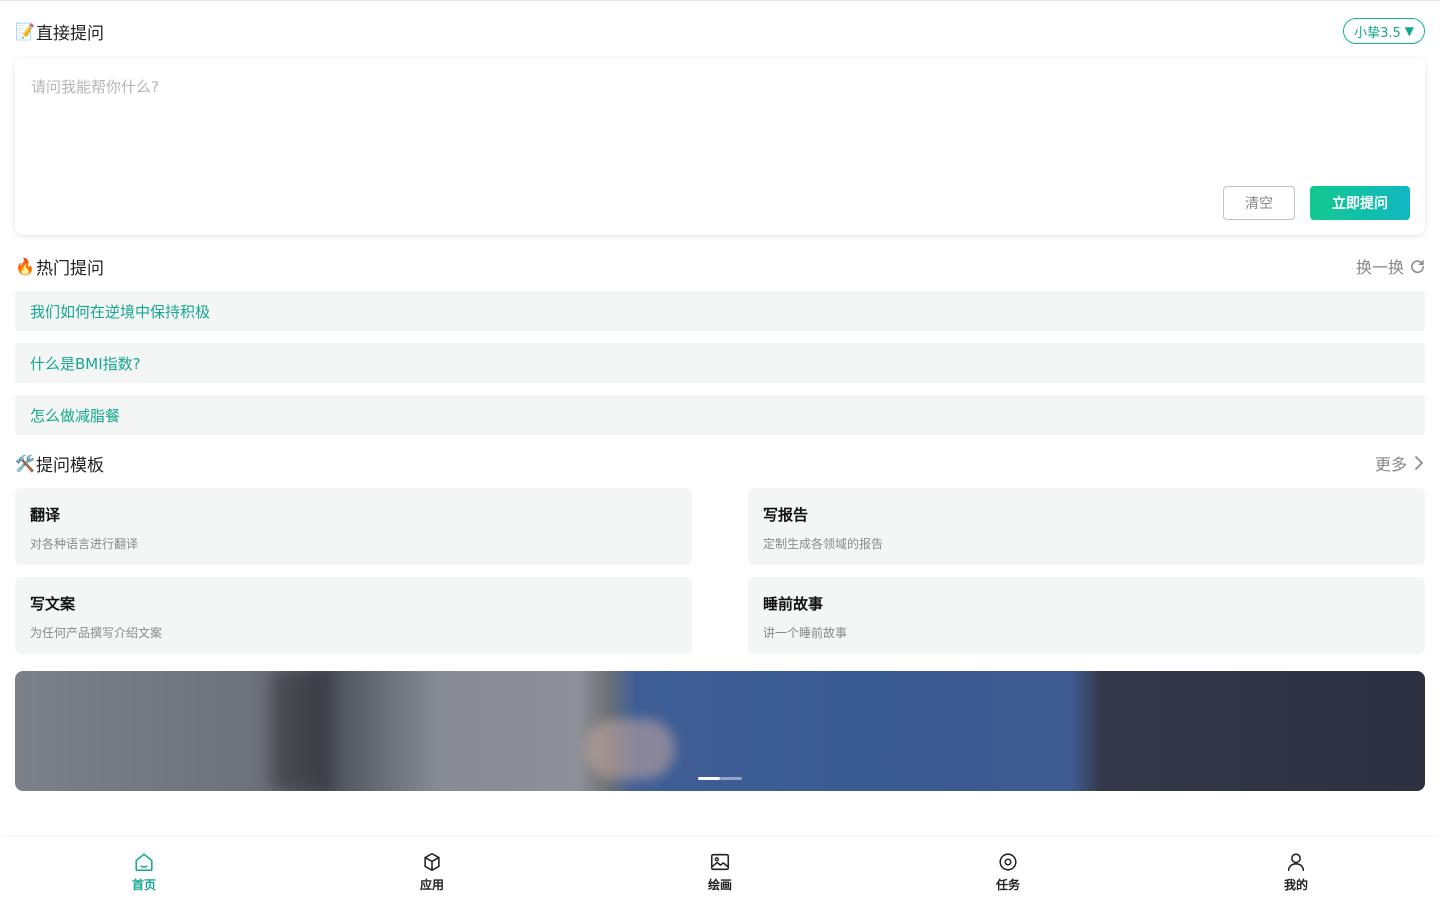  What do you see at coordinates (786, 515) in the screenshot?
I see `template-title: 写报告` at bounding box center [786, 515].